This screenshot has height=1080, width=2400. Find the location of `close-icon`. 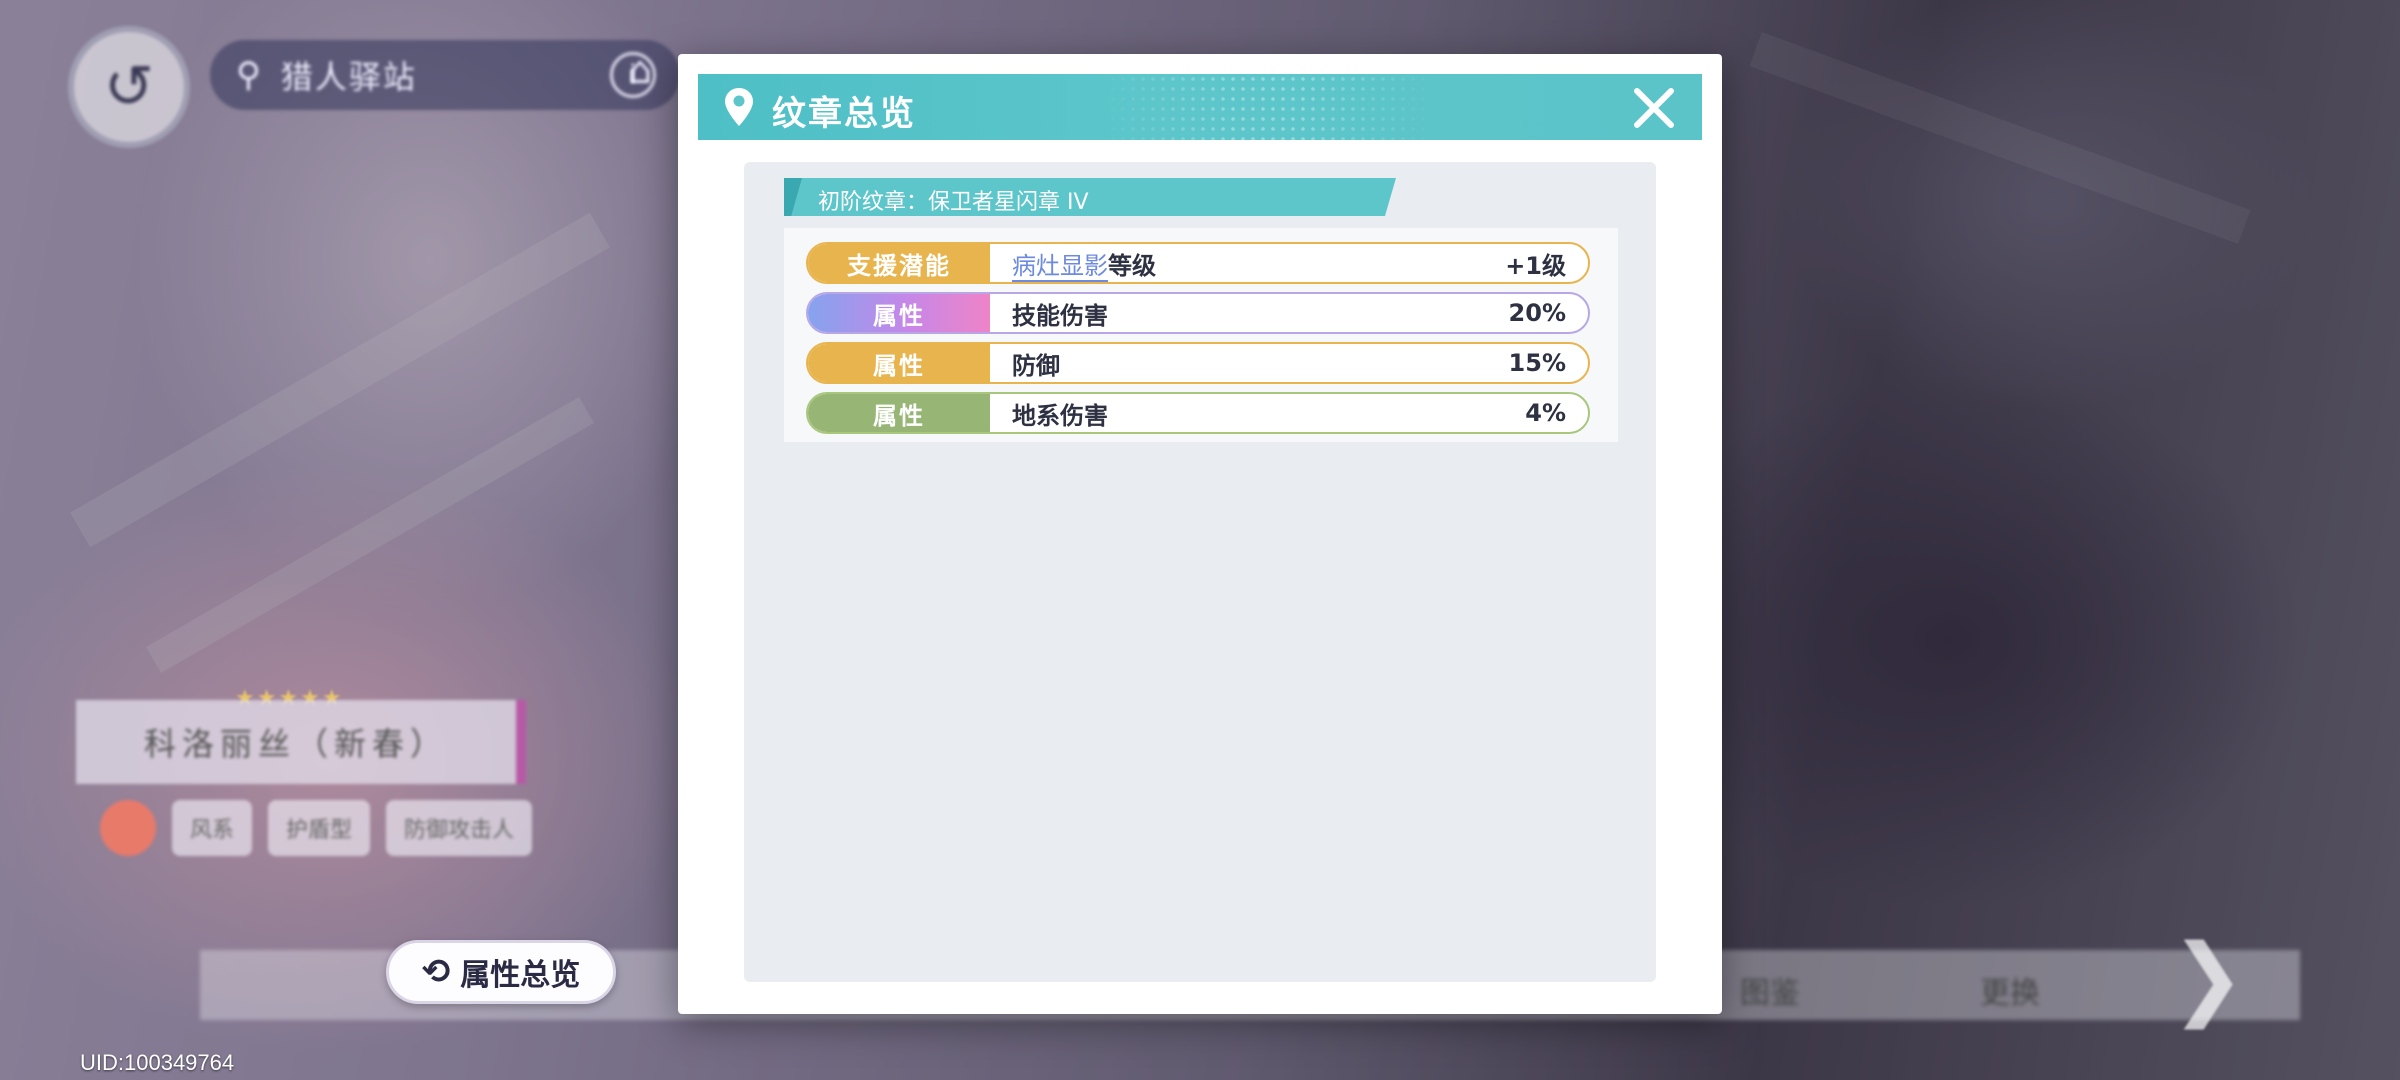

close-icon is located at coordinates (1654, 108).